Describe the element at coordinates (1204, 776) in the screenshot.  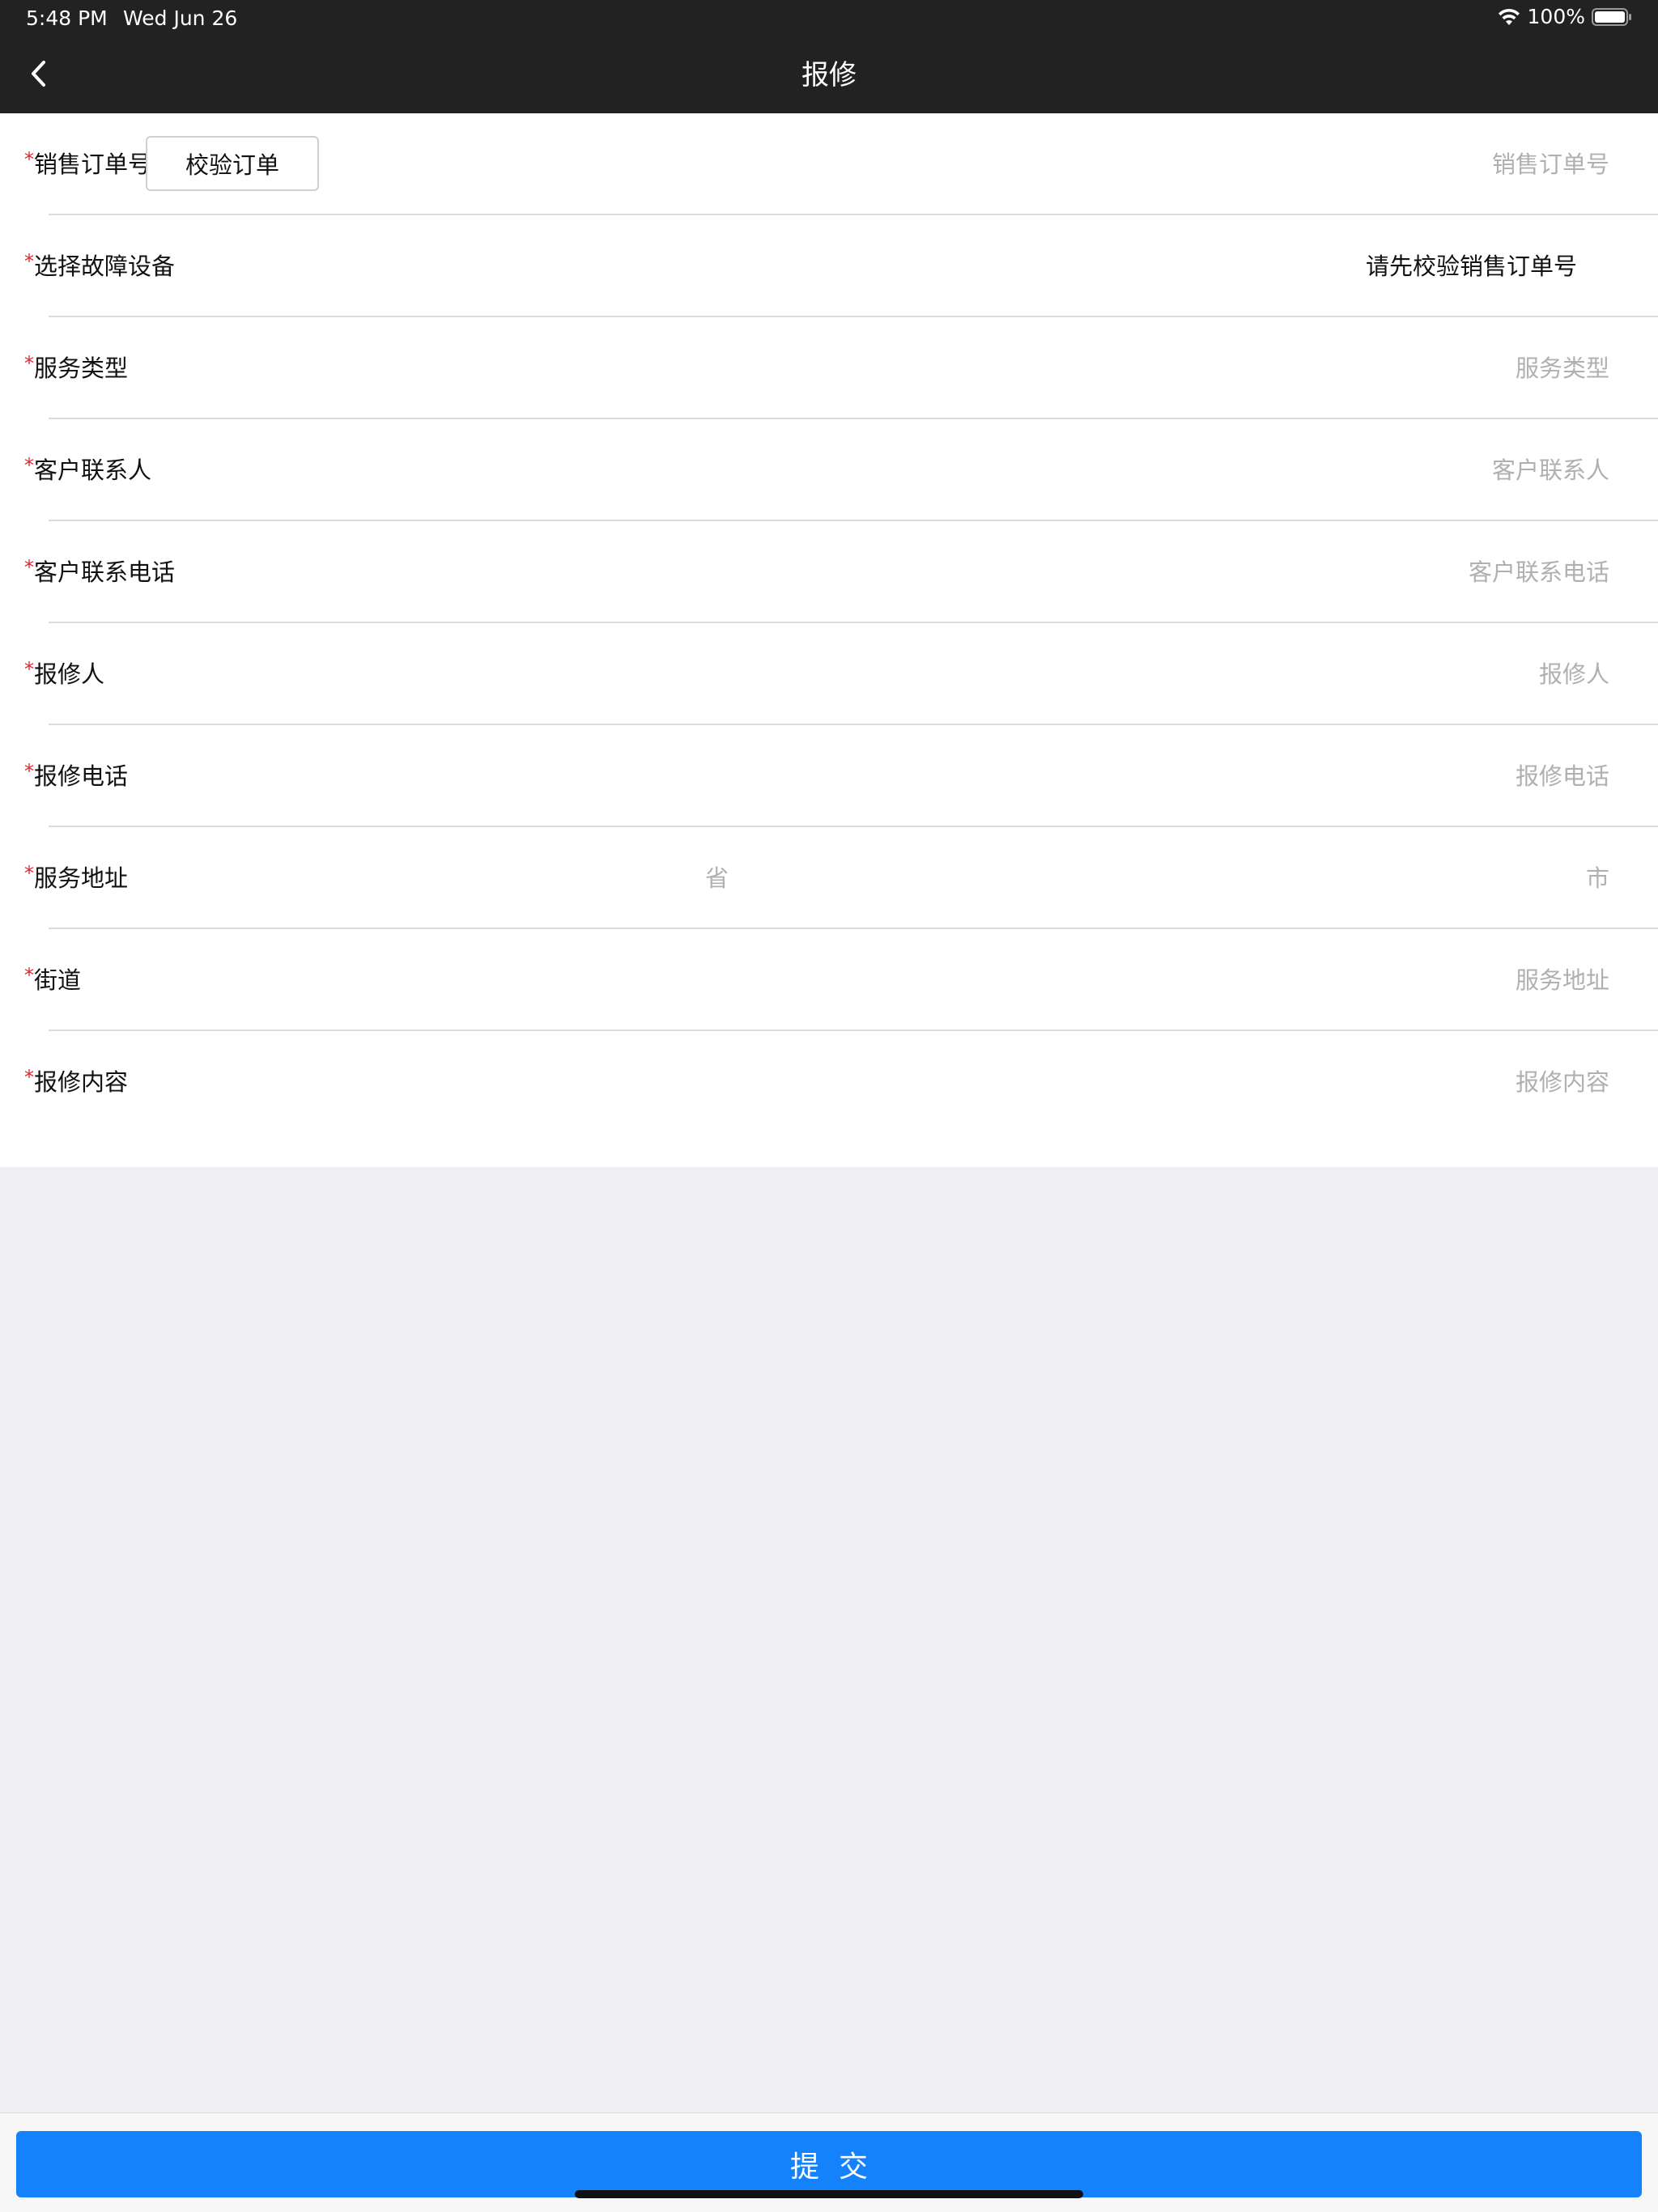
I see `reporter-phone-input` at that location.